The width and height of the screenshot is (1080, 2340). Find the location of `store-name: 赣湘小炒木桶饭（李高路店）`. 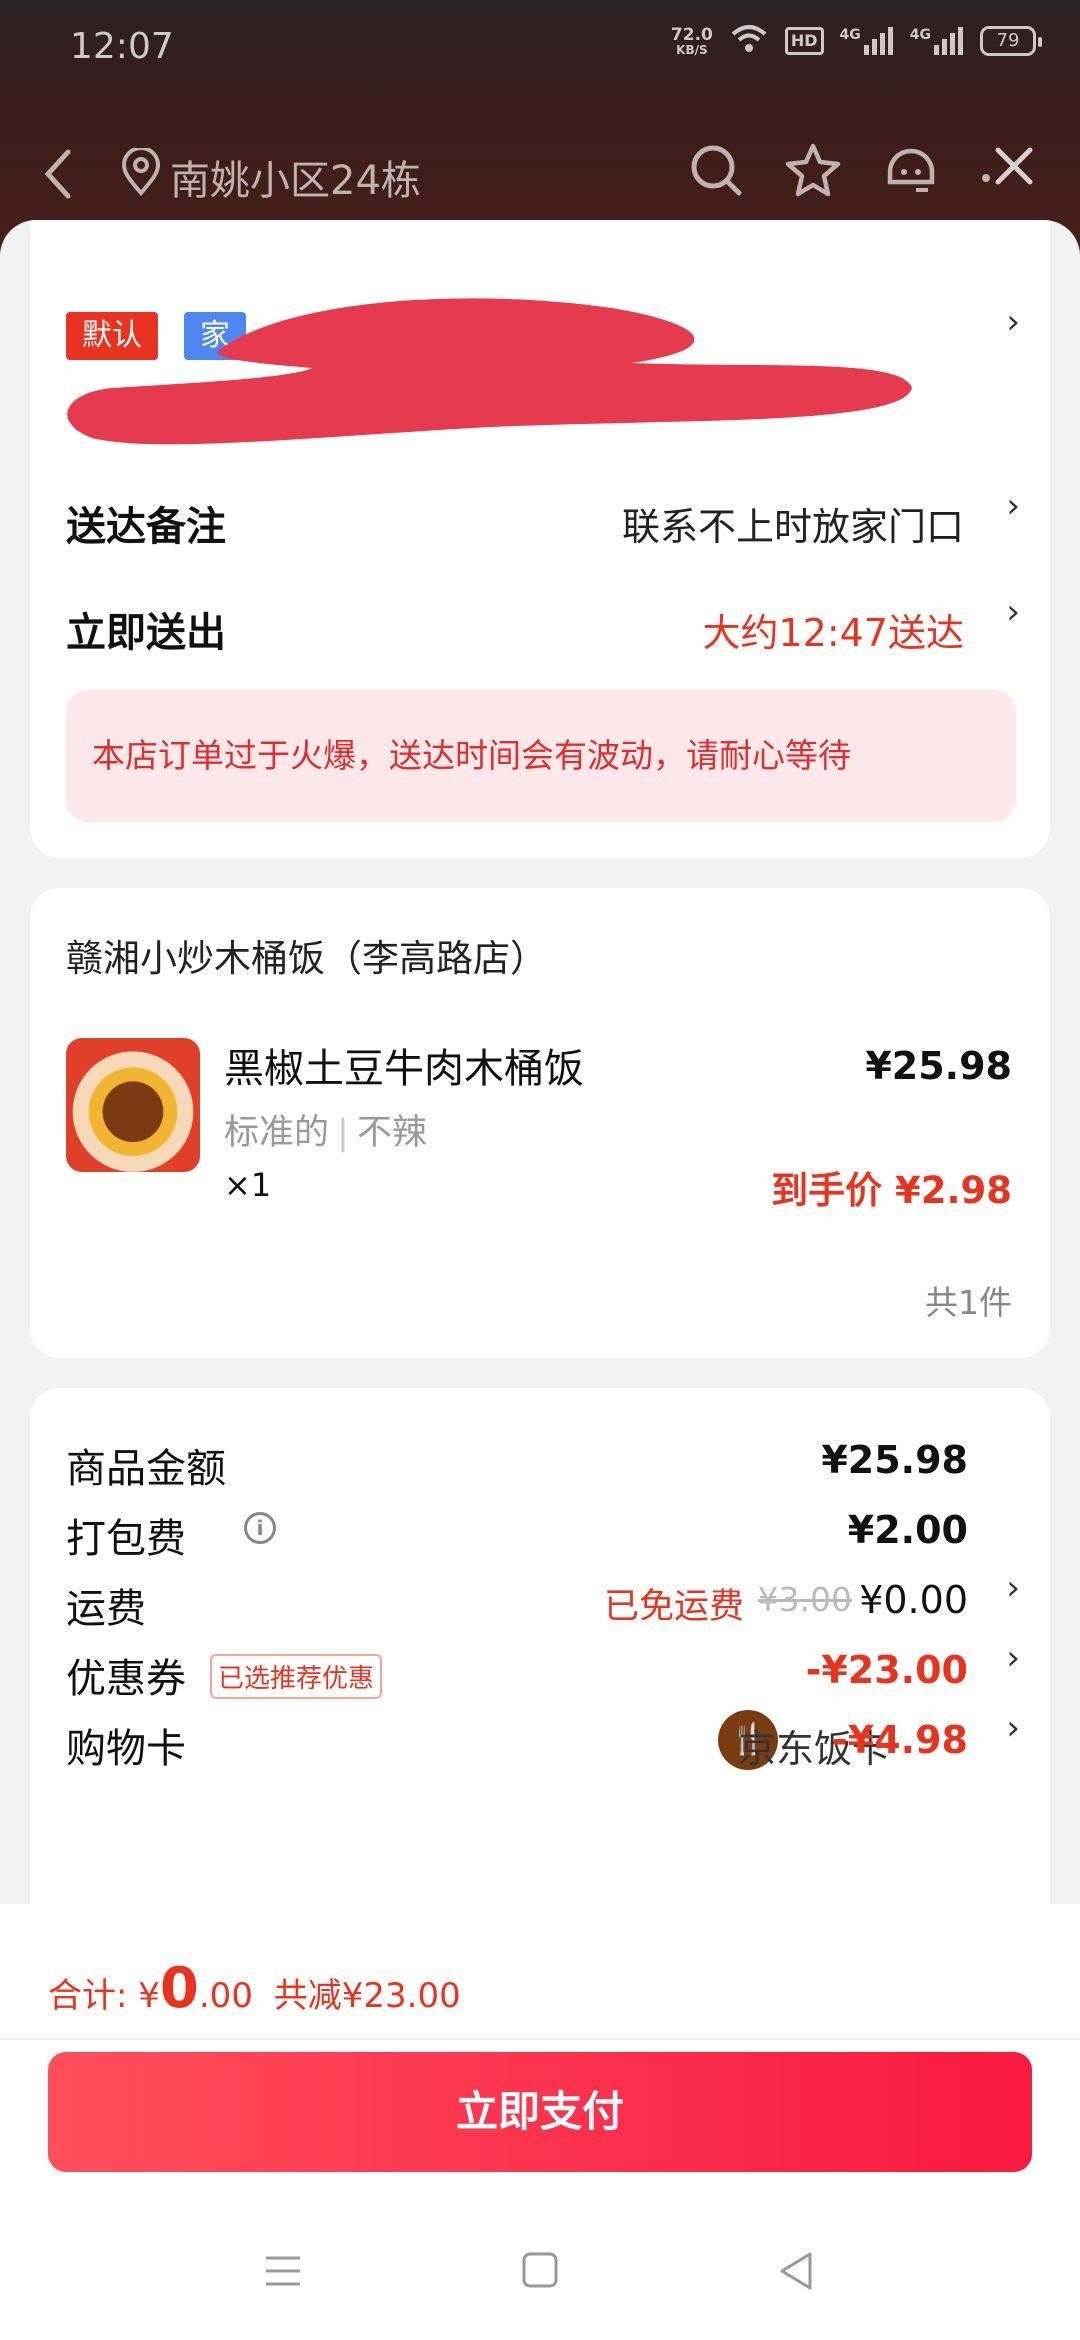

store-name: 赣湘小炒木桶饭（李高路店） is located at coordinates (306, 955).